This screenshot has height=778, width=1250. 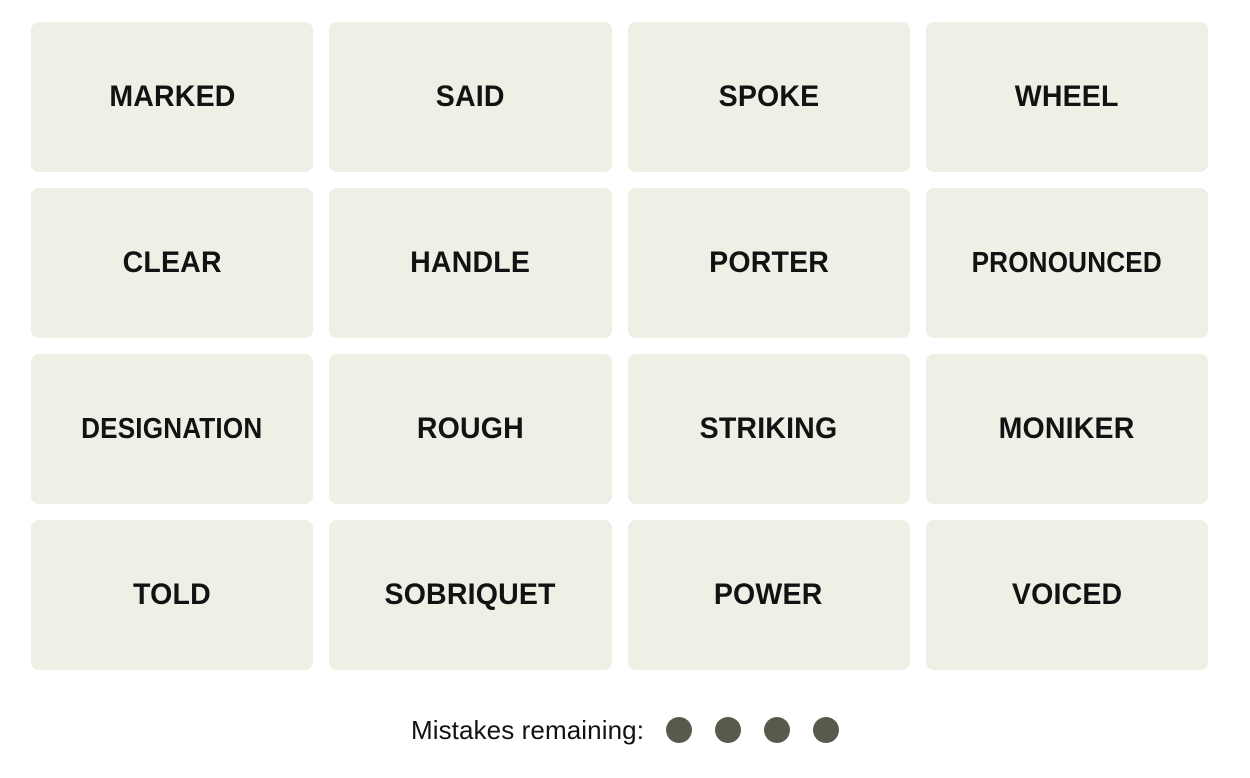 I want to click on mistakes-remaining-label: Mistakes remaining:, so click(x=527, y=730).